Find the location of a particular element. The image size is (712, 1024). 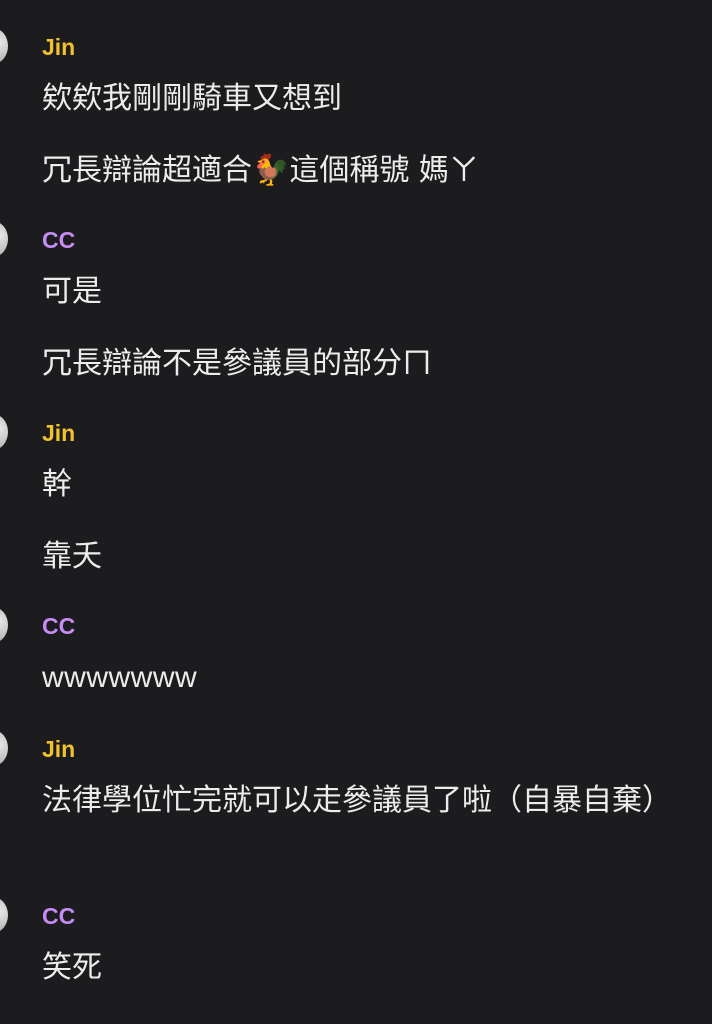

message-text: 笑死 is located at coordinates (72, 967).